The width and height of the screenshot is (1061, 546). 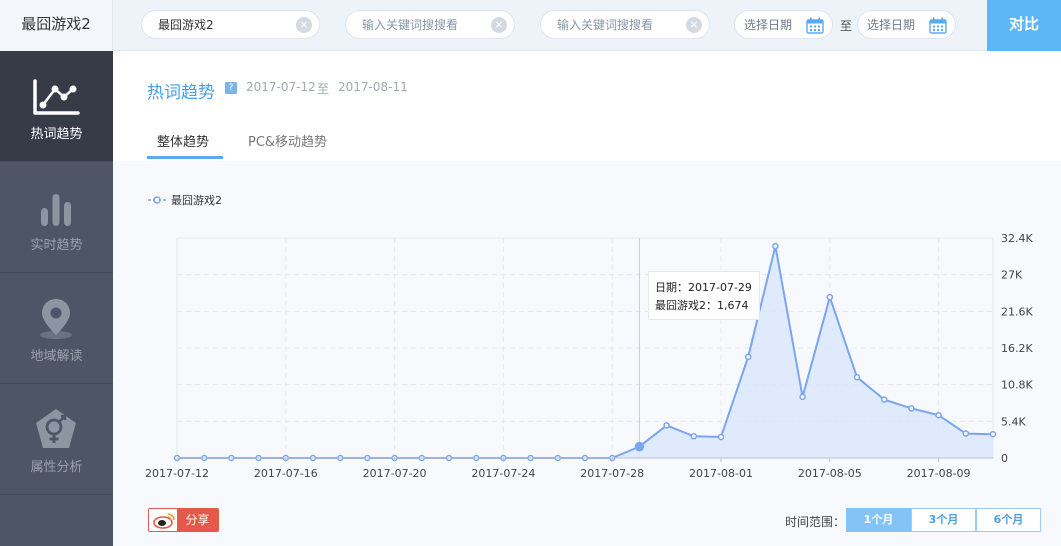 I want to click on chart-legend: 最囧游戏2, so click(x=185, y=200).